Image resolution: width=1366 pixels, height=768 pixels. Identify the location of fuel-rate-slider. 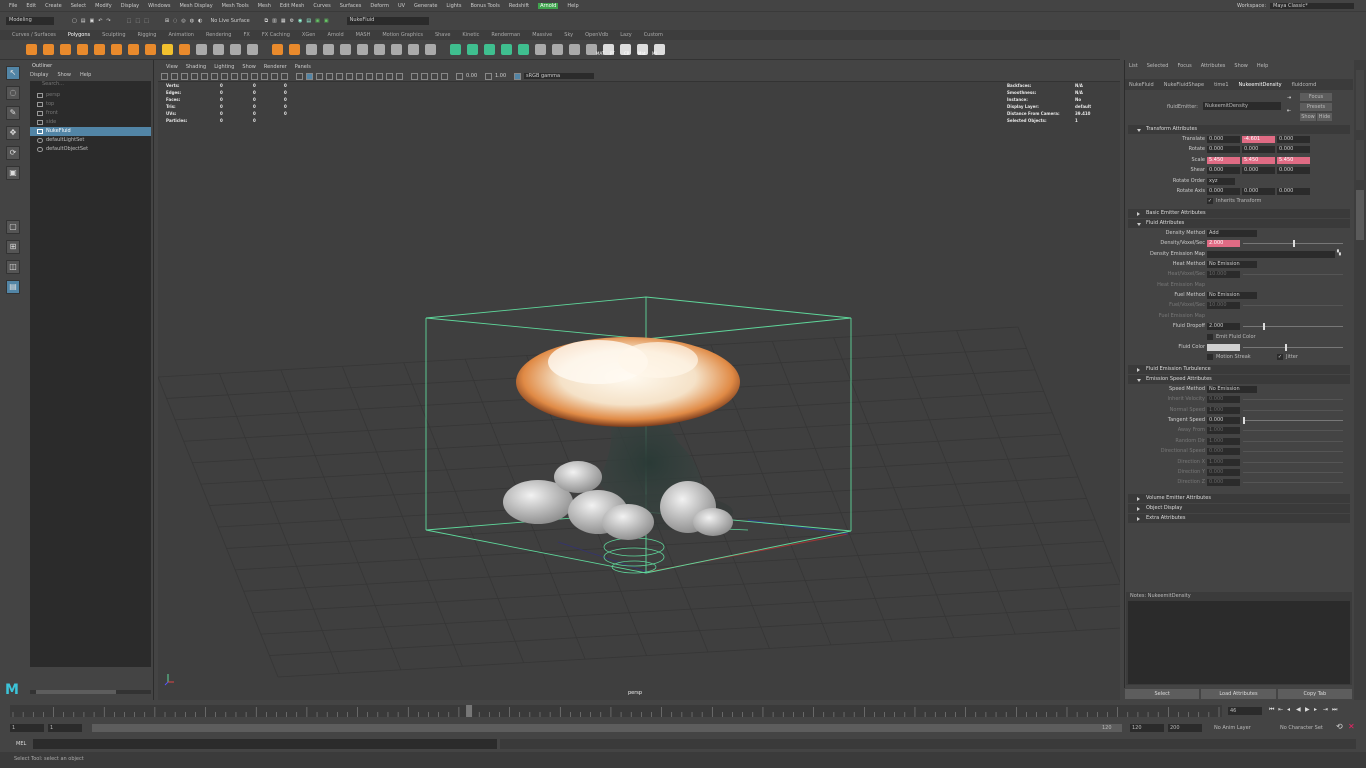
(1293, 306).